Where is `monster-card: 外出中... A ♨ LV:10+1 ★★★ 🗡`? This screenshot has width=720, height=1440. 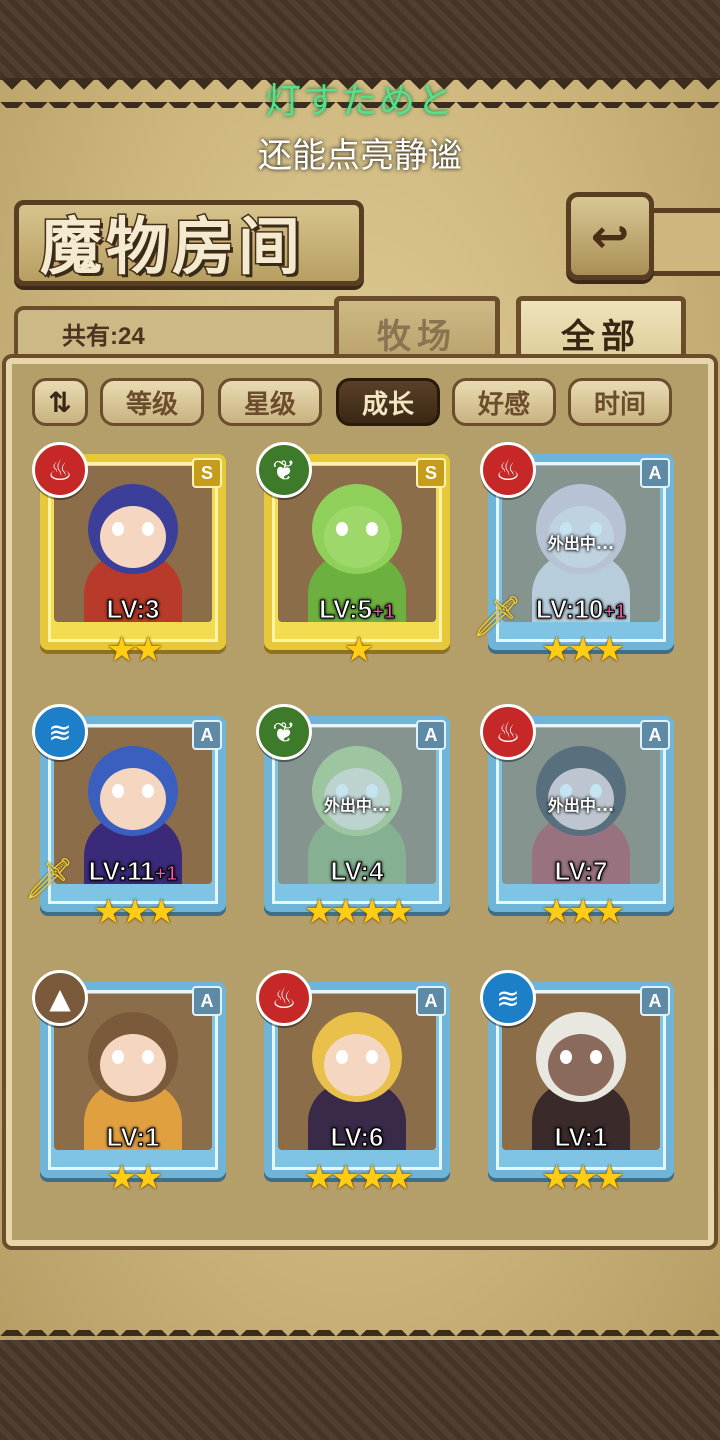 monster-card: 外出中... A ♨ LV:10+1 ★★★ 🗡 is located at coordinates (575, 556).